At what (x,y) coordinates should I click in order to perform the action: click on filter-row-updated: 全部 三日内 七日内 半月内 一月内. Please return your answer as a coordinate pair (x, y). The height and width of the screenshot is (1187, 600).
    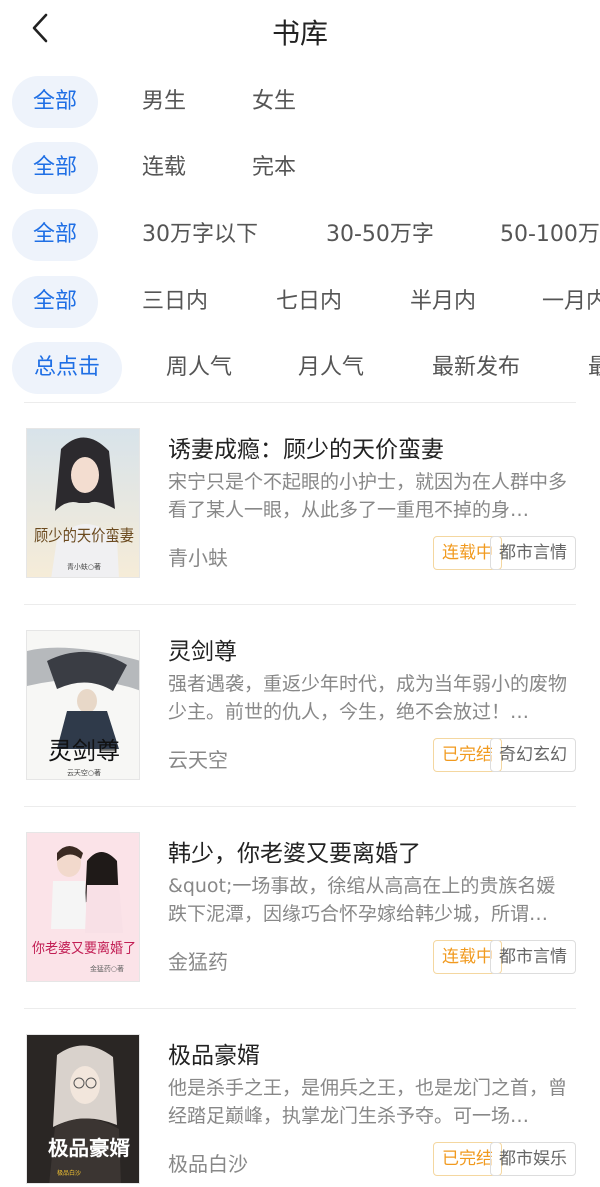
    Looking at the image, I should click on (300, 302).